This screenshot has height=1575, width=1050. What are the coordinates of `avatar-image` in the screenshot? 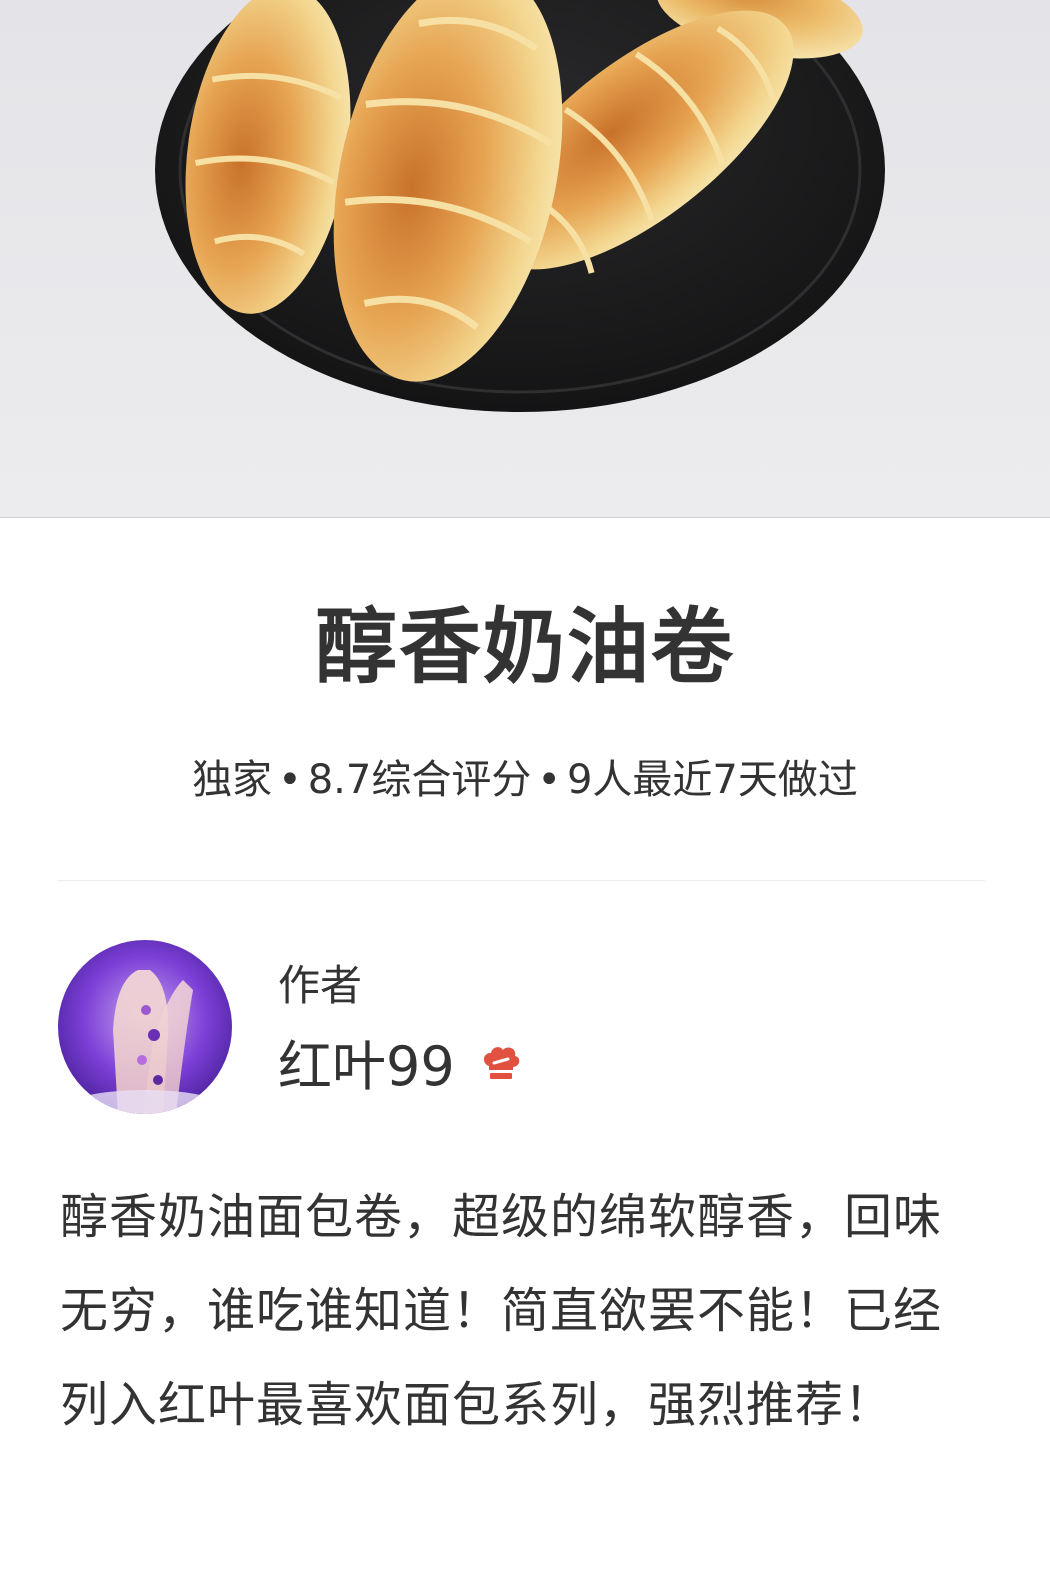 It's located at (145, 1027).